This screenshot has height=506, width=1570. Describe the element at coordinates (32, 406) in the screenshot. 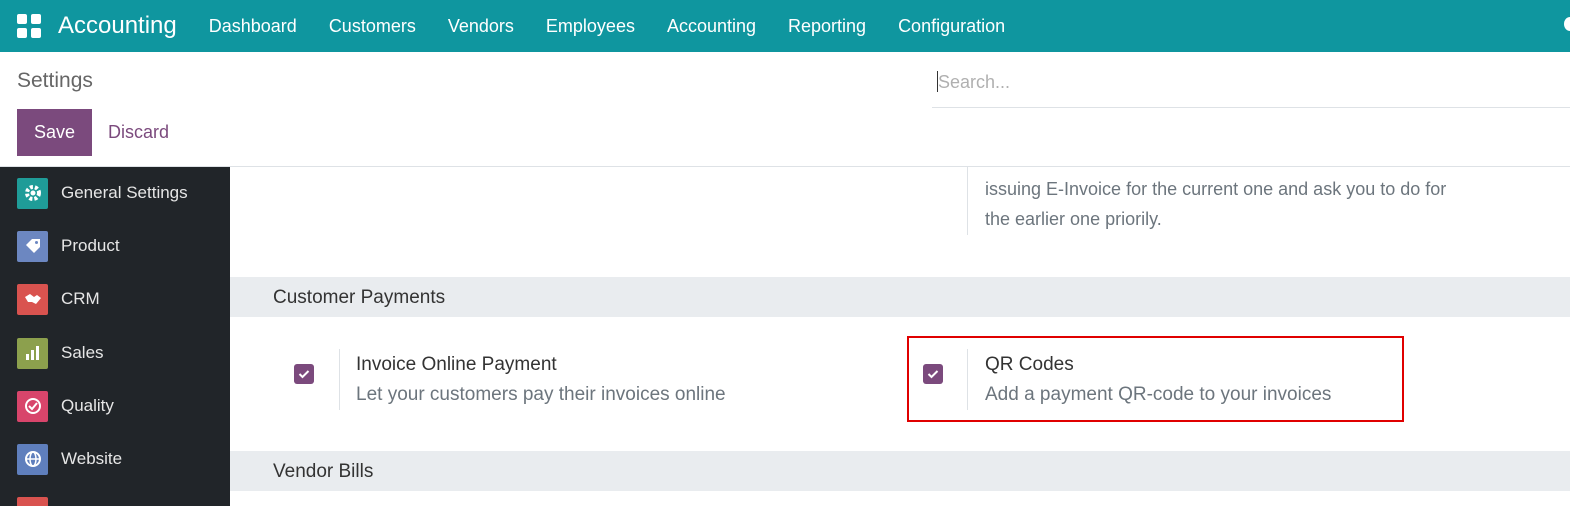

I see `check-circle-icon` at that location.